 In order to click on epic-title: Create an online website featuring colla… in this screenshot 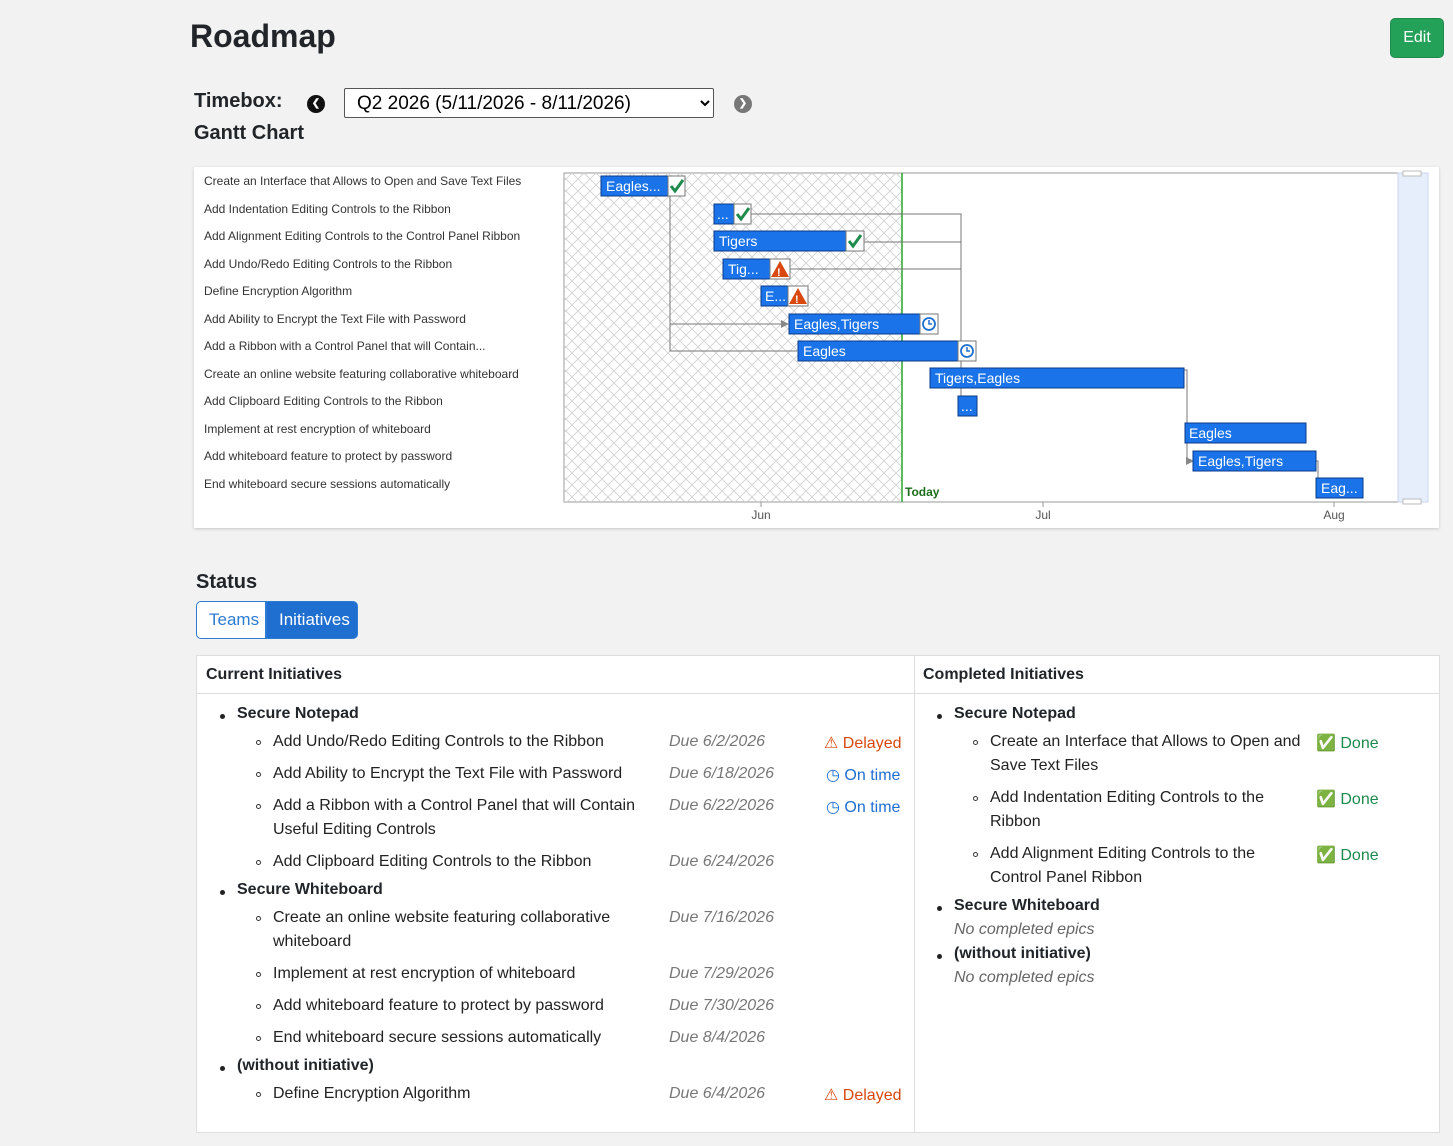, I will do `click(442, 917)`.